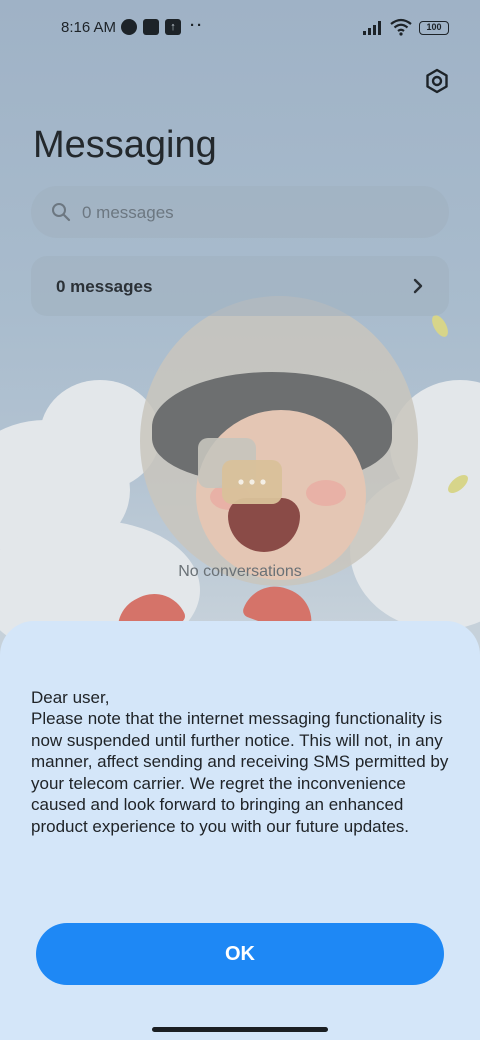 The height and width of the screenshot is (1040, 480). Describe the element at coordinates (240, 571) in the screenshot. I see `empty-state-text: No conversations` at that location.